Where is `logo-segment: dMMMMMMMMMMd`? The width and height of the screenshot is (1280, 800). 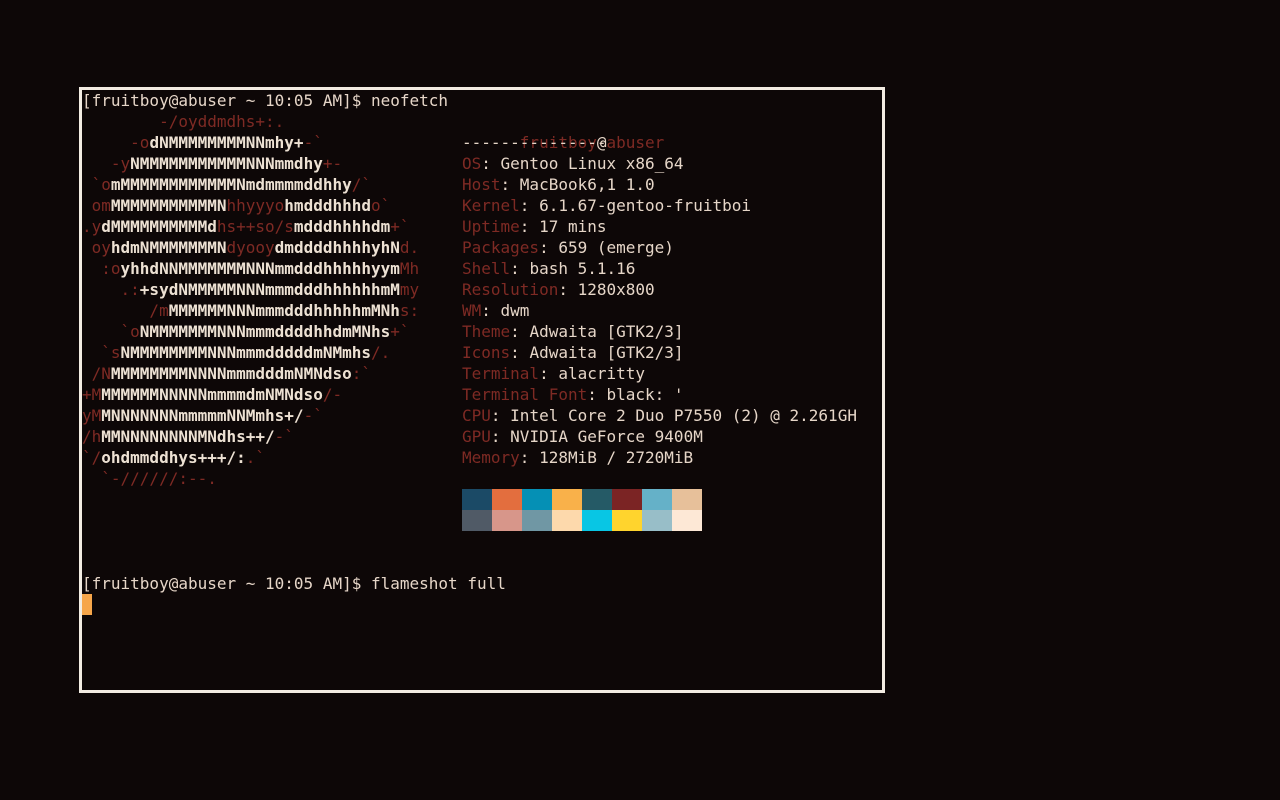
logo-segment: dMMMMMMMMMMd is located at coordinates (159, 226).